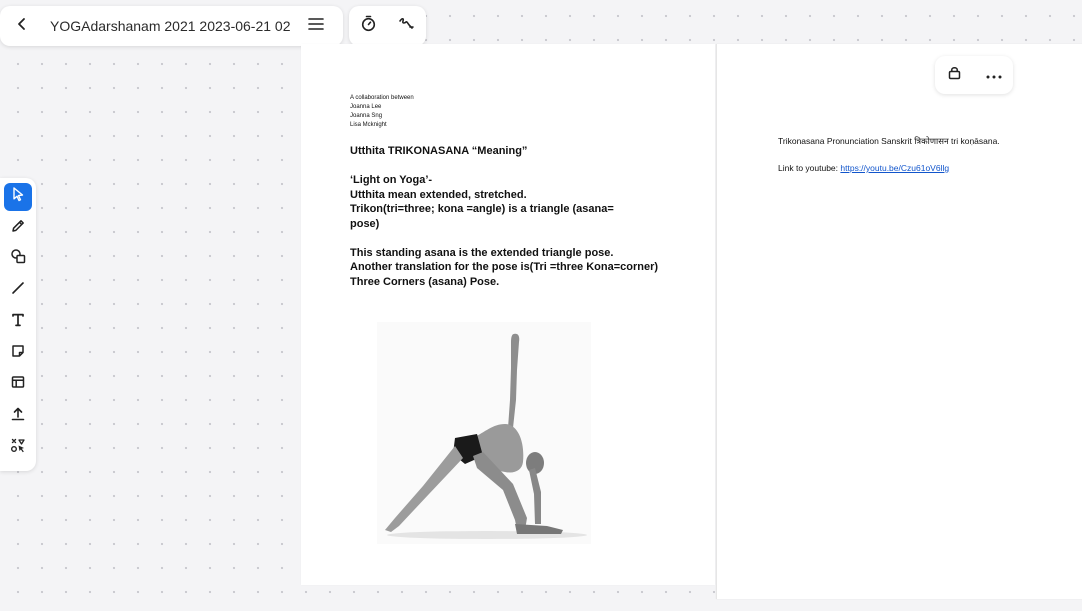 The height and width of the screenshot is (611, 1082). What do you see at coordinates (391, 180) in the screenshot?
I see `body-line: ‘Light on Yoga’-` at bounding box center [391, 180].